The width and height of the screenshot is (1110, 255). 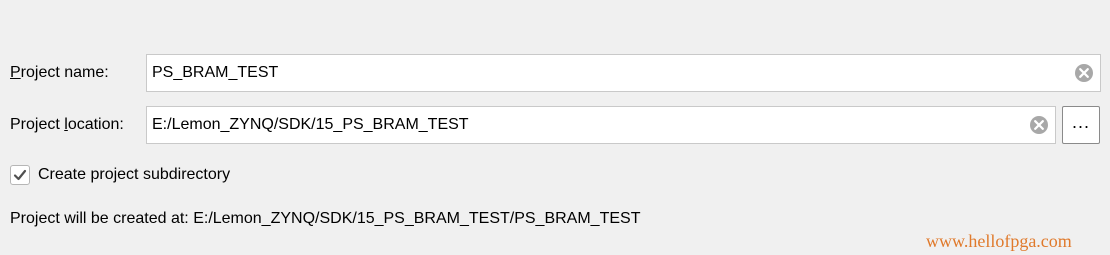 I want to click on project-name-input: PS_BRAM_TEST, so click(x=623, y=73).